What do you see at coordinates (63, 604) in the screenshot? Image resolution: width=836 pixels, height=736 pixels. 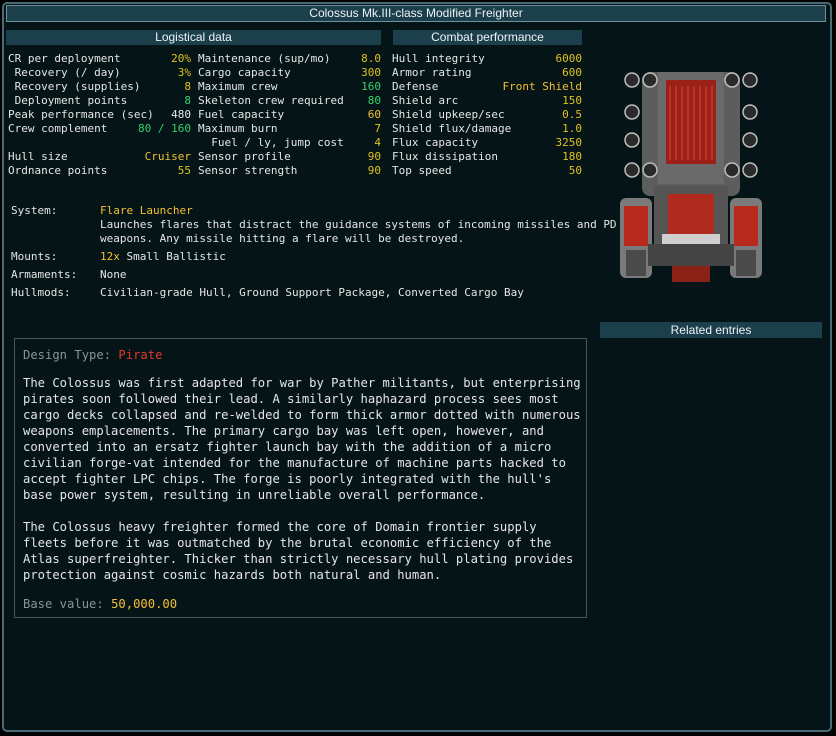 I see `base-value-label: Base value:` at bounding box center [63, 604].